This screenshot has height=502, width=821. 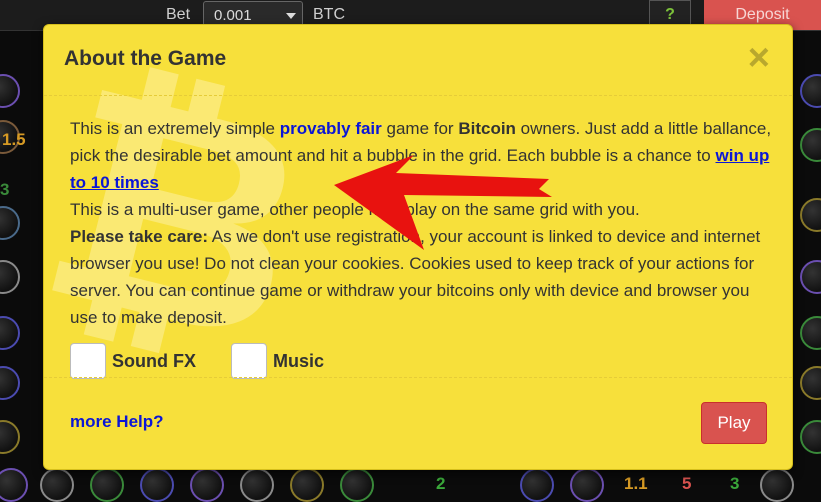 I want to click on audio-options: Sound FX Music, so click(x=270, y=362).